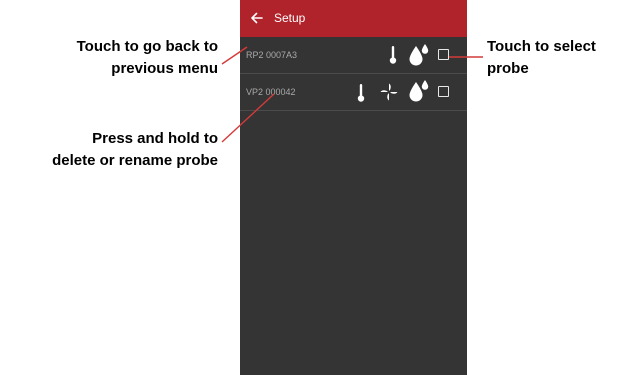 The image size is (630, 375). What do you see at coordinates (114, 58) in the screenshot?
I see `annotation-back: Touch to go back to previous menu` at bounding box center [114, 58].